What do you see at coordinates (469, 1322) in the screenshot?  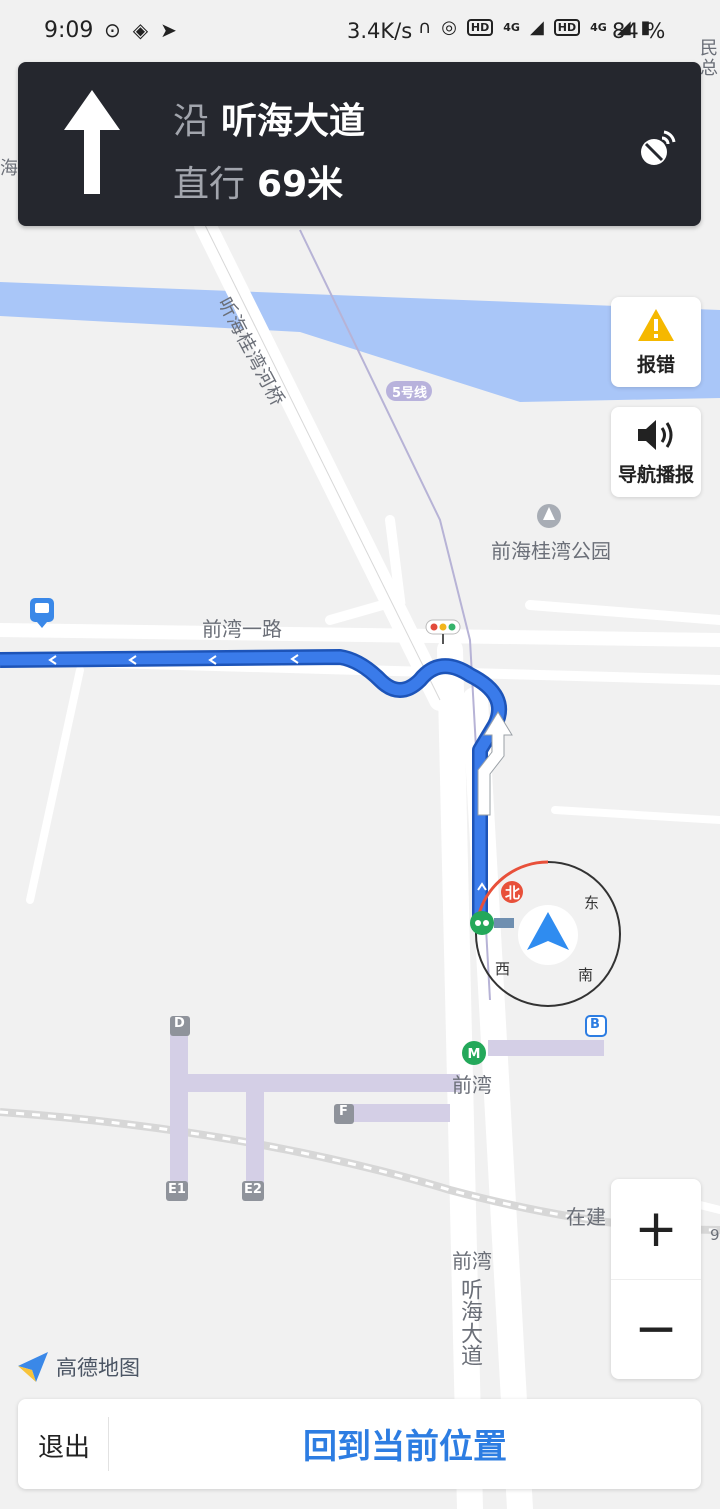 I see `map-label-road-main: 听海大道` at bounding box center [469, 1322].